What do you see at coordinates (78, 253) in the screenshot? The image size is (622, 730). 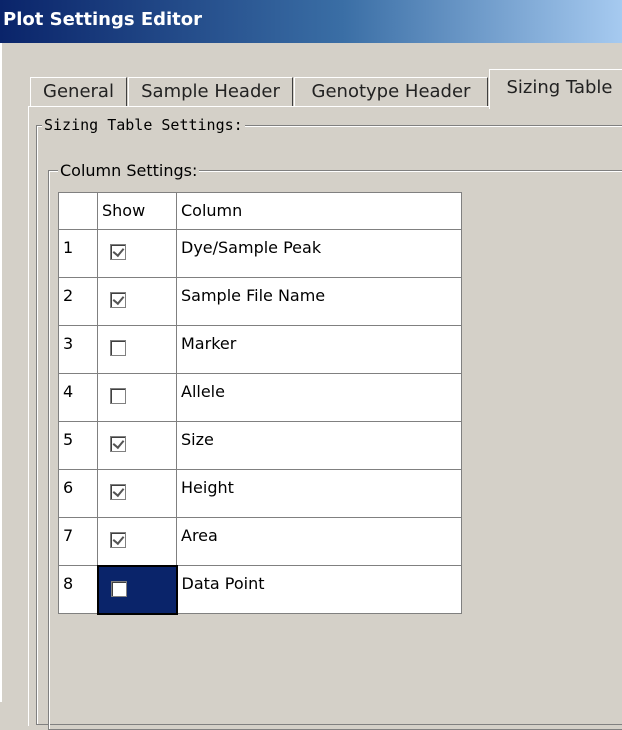 I see `row-number: 1` at bounding box center [78, 253].